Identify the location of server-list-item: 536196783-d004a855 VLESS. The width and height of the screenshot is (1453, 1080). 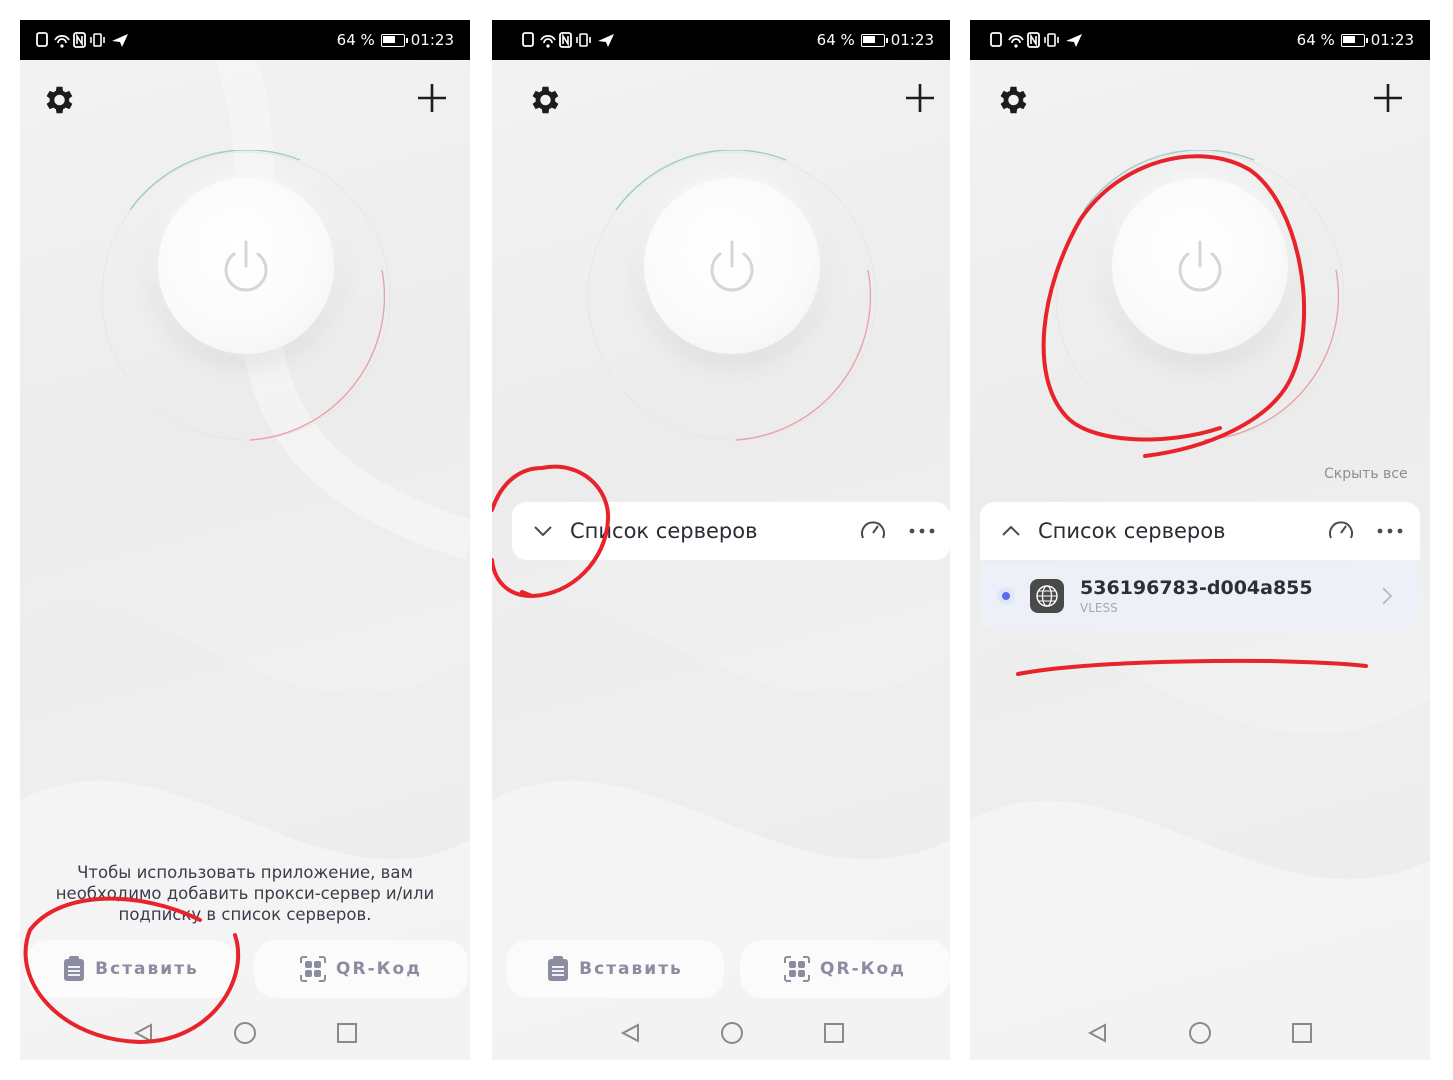
(1200, 596).